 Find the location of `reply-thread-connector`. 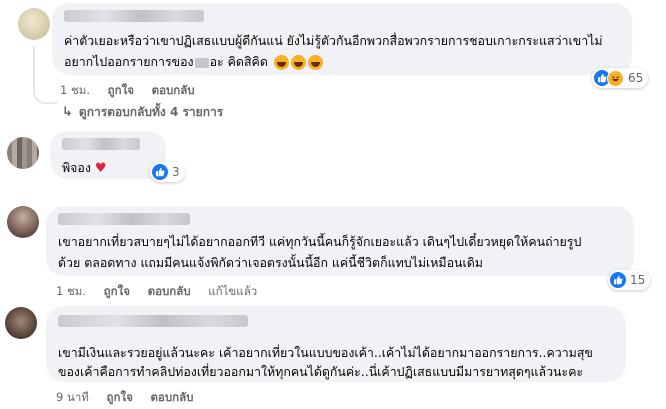

reply-thread-connector is located at coordinates (45, 95).